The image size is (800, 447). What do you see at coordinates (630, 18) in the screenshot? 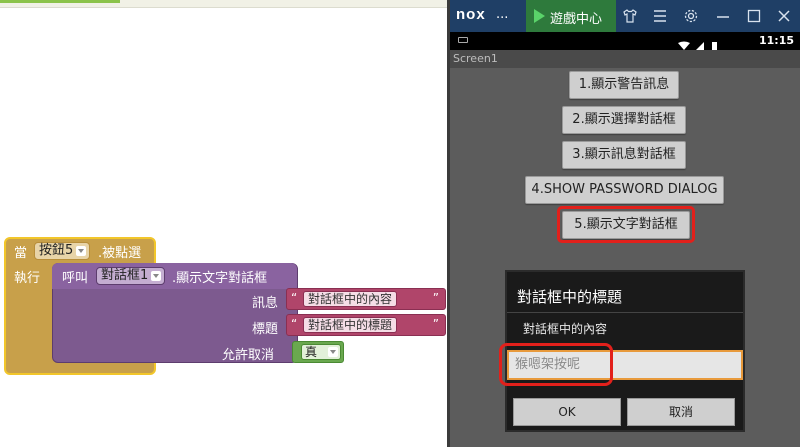
I see `shirt-icon` at bounding box center [630, 18].